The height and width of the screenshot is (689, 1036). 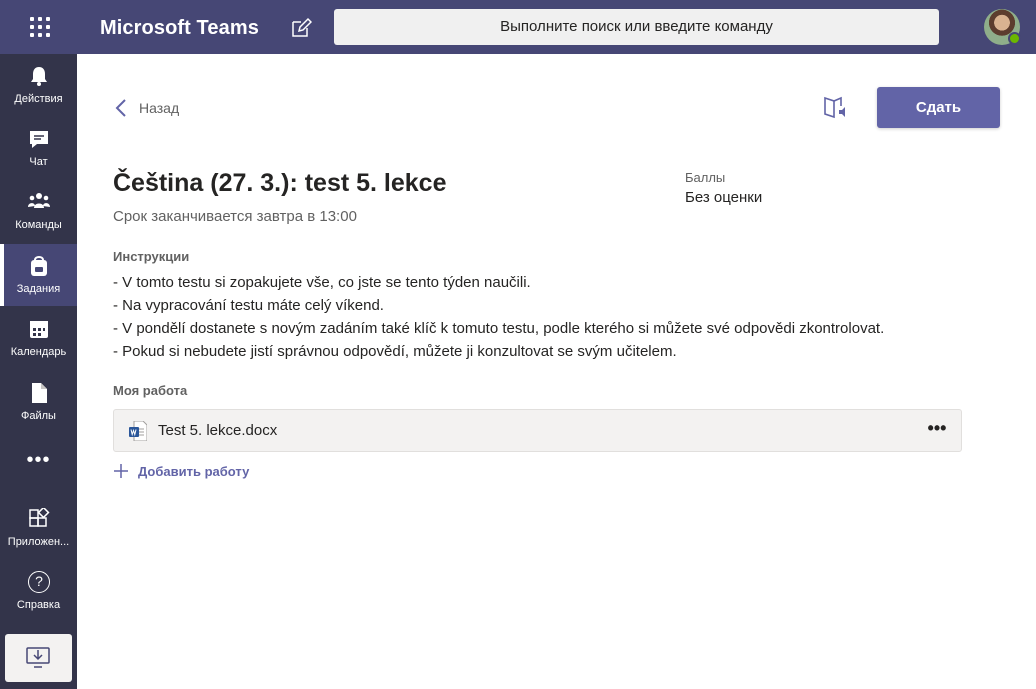 I want to click on rail-item-activity: Действия, so click(x=38, y=85).